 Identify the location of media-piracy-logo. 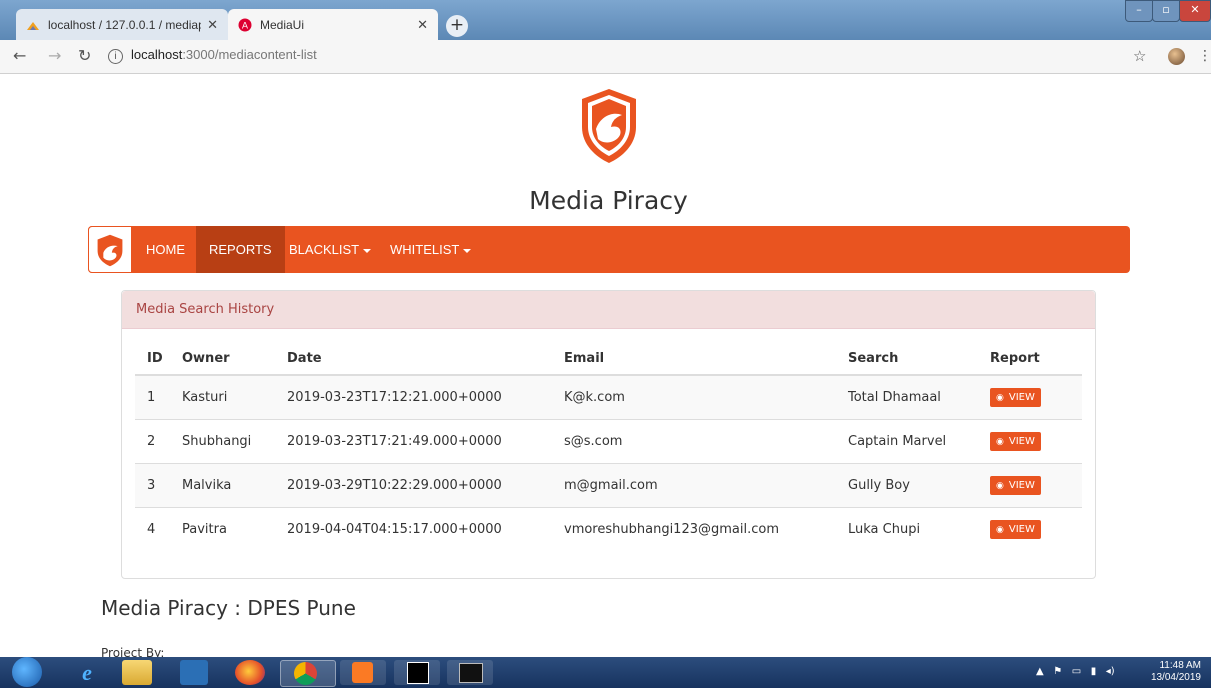
(609, 126).